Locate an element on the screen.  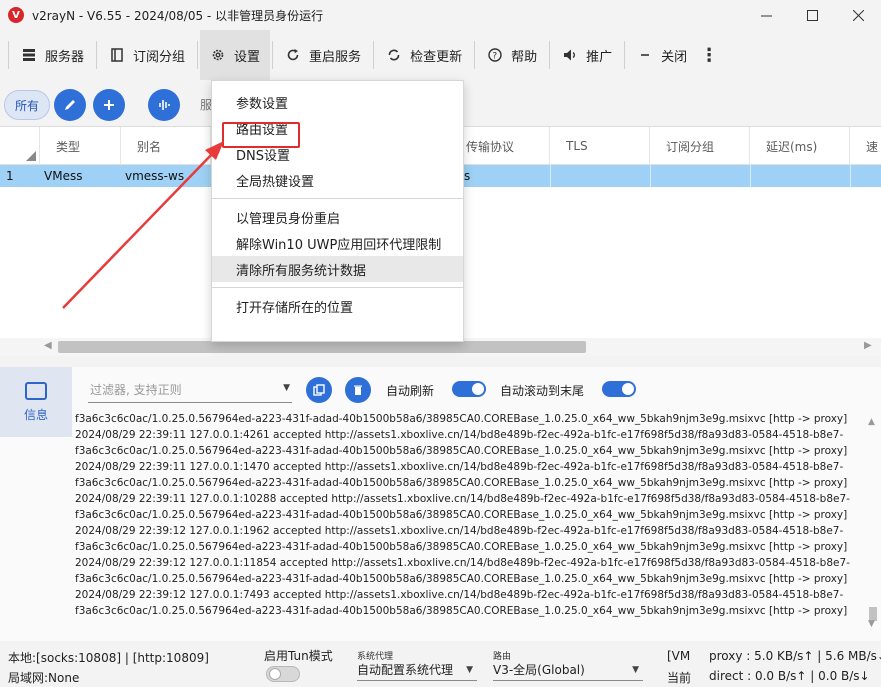
help-button: ? 帮助 is located at coordinates (512, 55).